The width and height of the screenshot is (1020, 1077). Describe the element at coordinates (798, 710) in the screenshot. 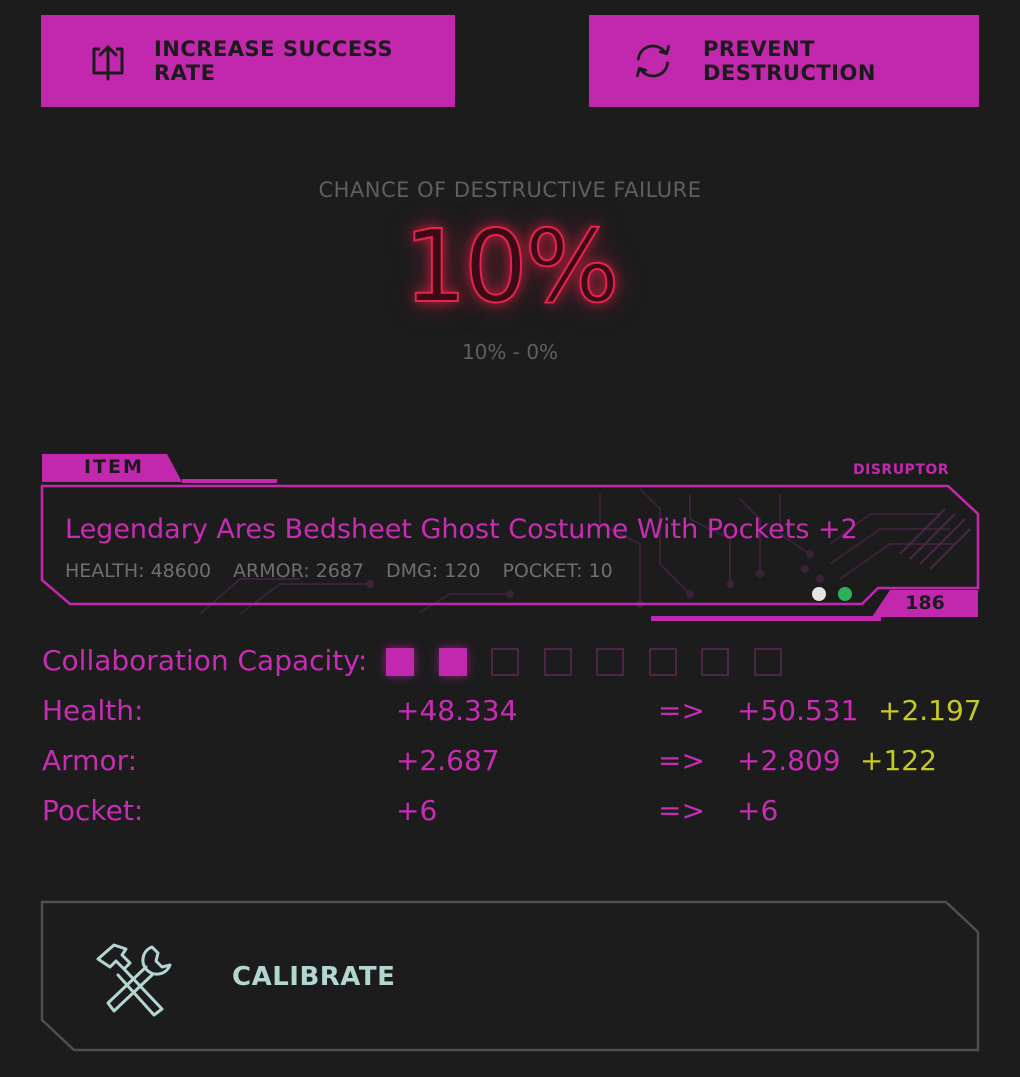

I see `health-next: +50.531` at that location.